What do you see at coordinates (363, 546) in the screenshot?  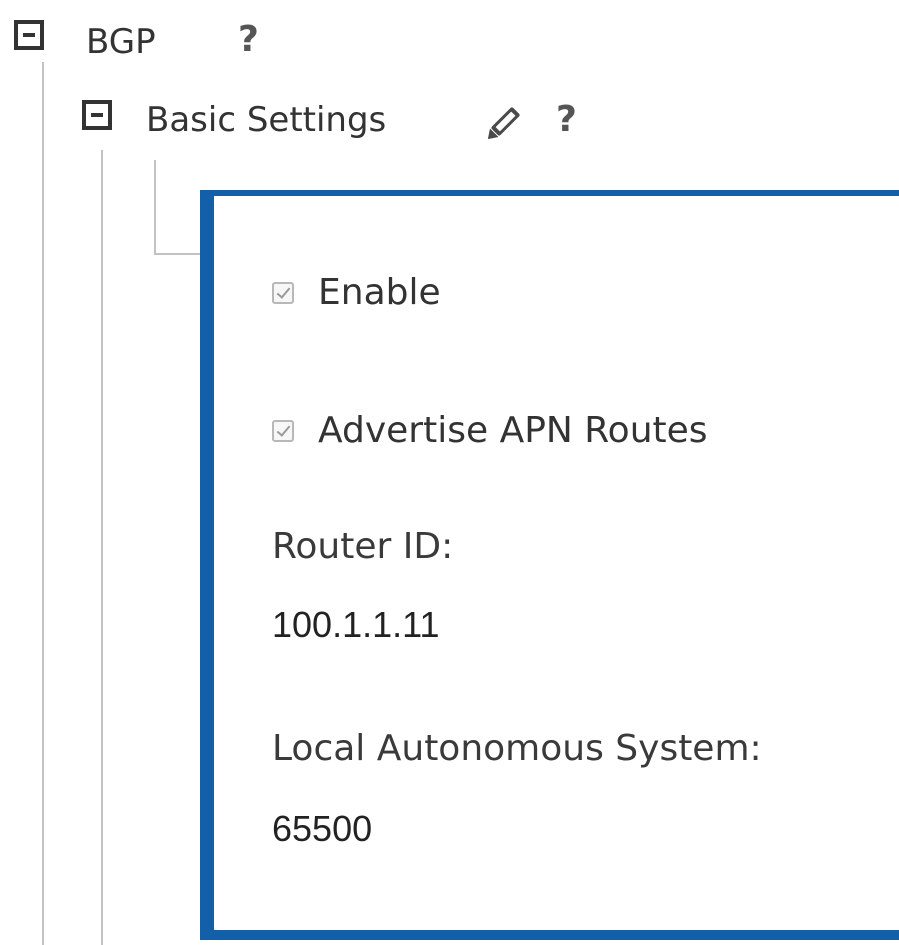 I see `router-id-label: Router ID:` at bounding box center [363, 546].